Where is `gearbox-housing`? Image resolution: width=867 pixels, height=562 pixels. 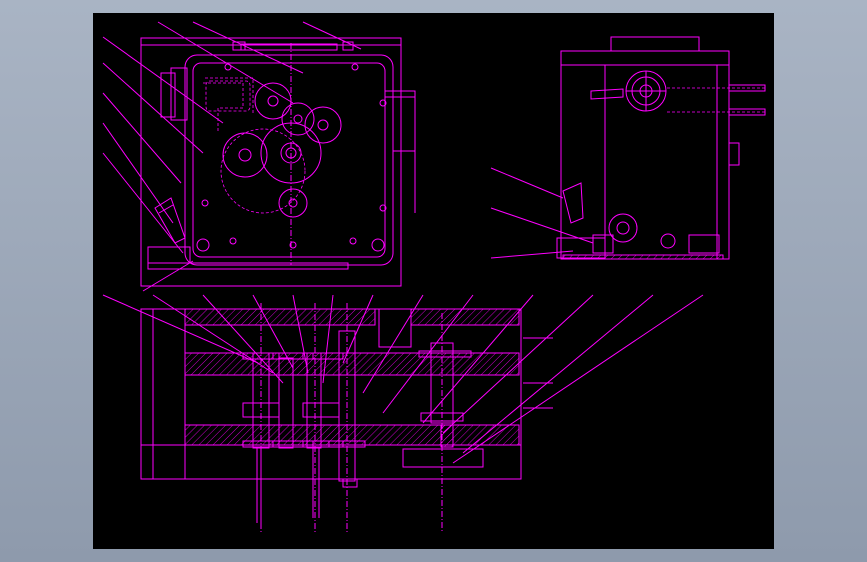
gearbox-housing is located at coordinates (289, 160).